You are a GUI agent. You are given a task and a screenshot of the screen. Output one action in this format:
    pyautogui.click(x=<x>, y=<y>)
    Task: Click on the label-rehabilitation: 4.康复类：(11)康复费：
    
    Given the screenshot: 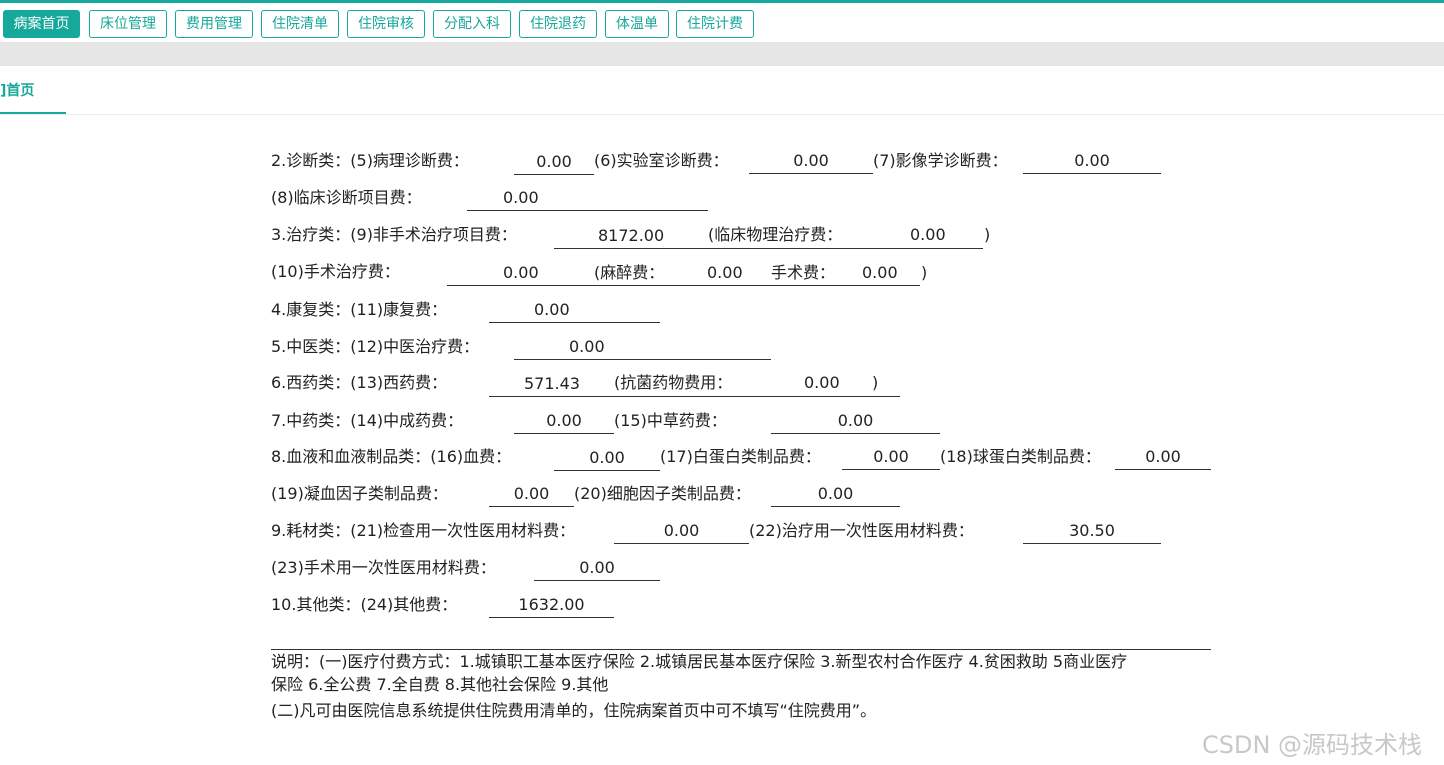 What is the action you would take?
    pyautogui.click(x=359, y=309)
    